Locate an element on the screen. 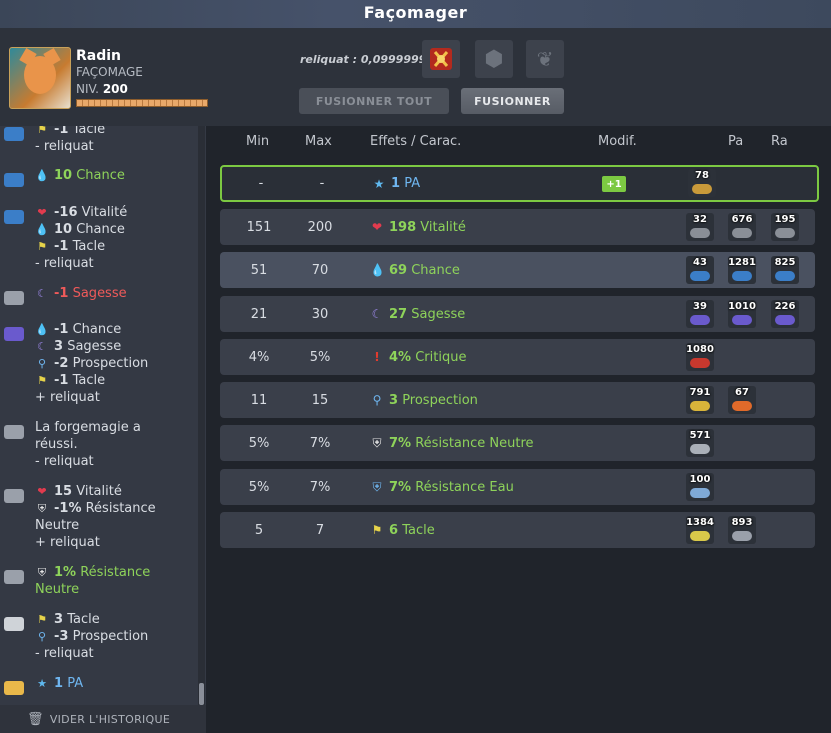  effect-cell: ⛨ 7% Résistance Eau is located at coordinates (441, 487).